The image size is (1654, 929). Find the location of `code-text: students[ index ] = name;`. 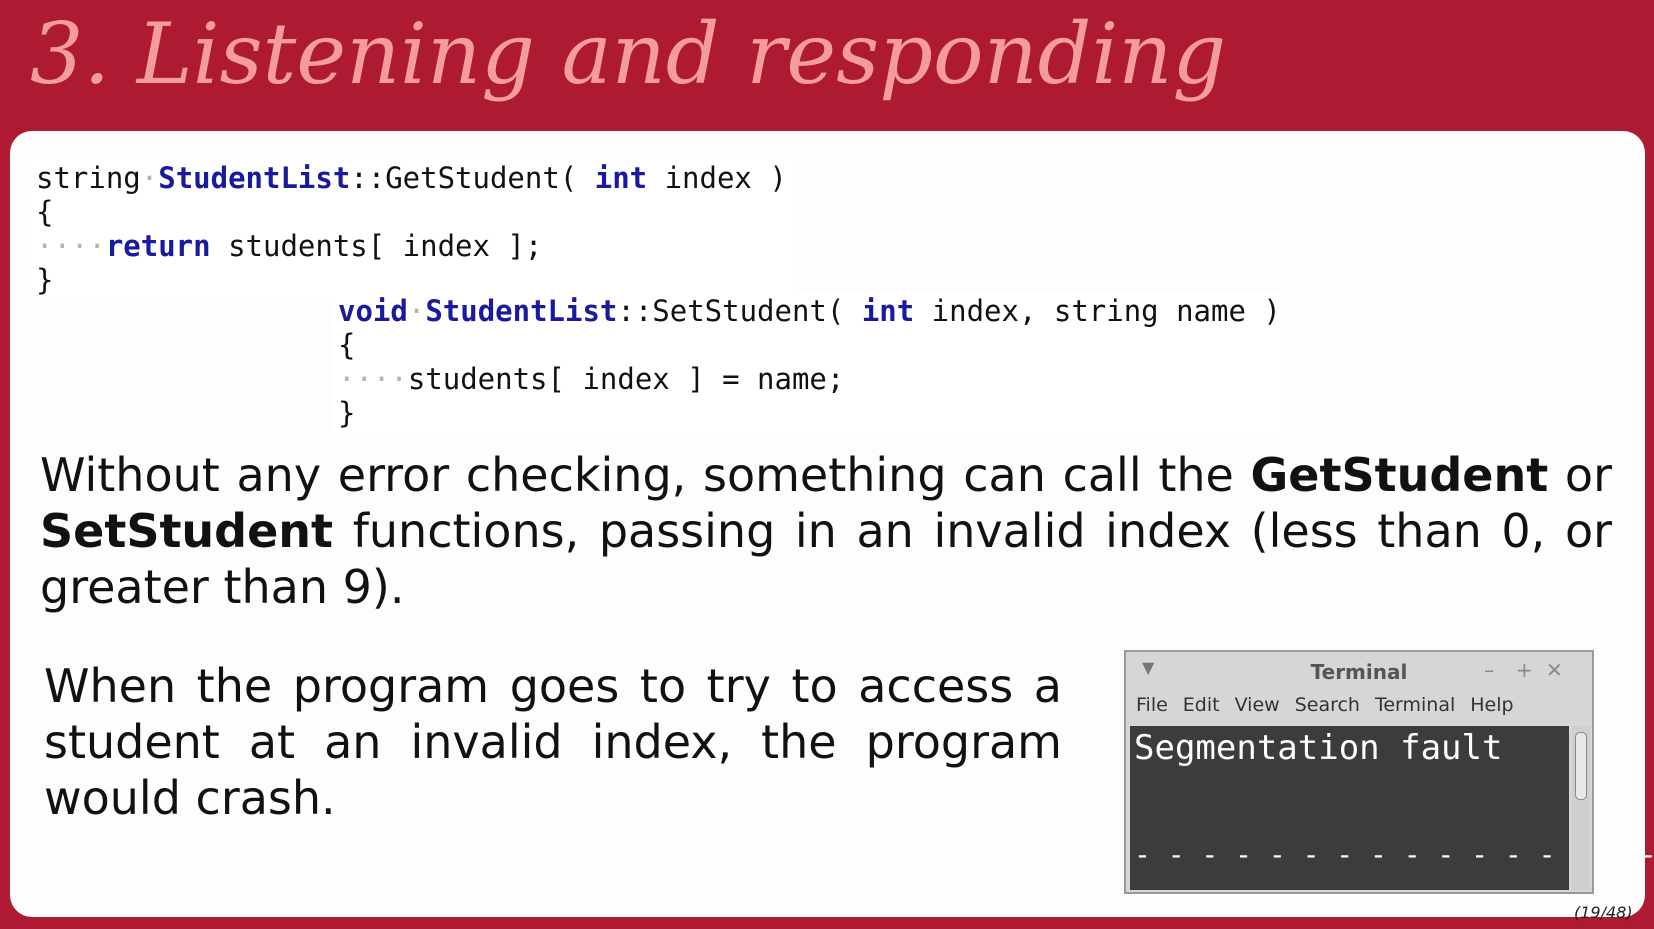

code-text: students[ index ] = name; is located at coordinates (626, 379).